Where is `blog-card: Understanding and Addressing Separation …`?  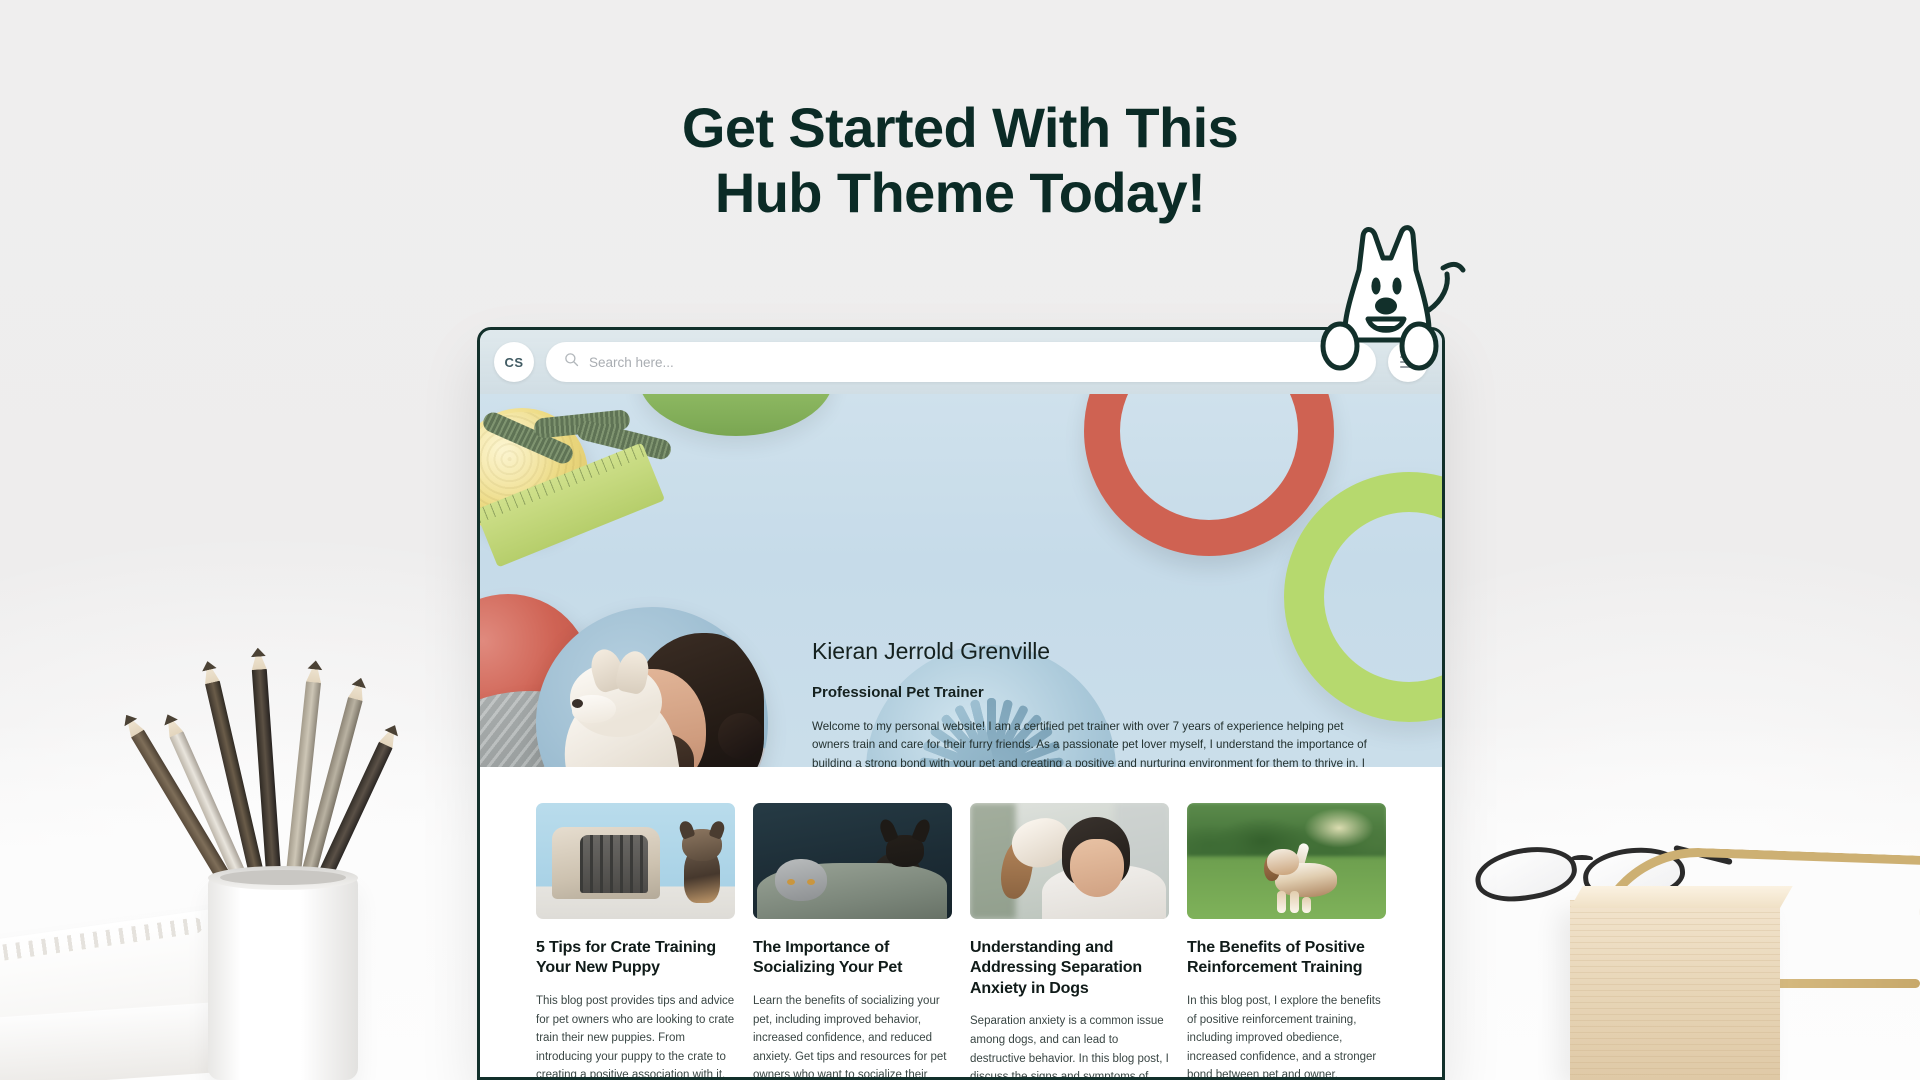
blog-card: Understanding and Addressing Separation … is located at coordinates (1069, 941).